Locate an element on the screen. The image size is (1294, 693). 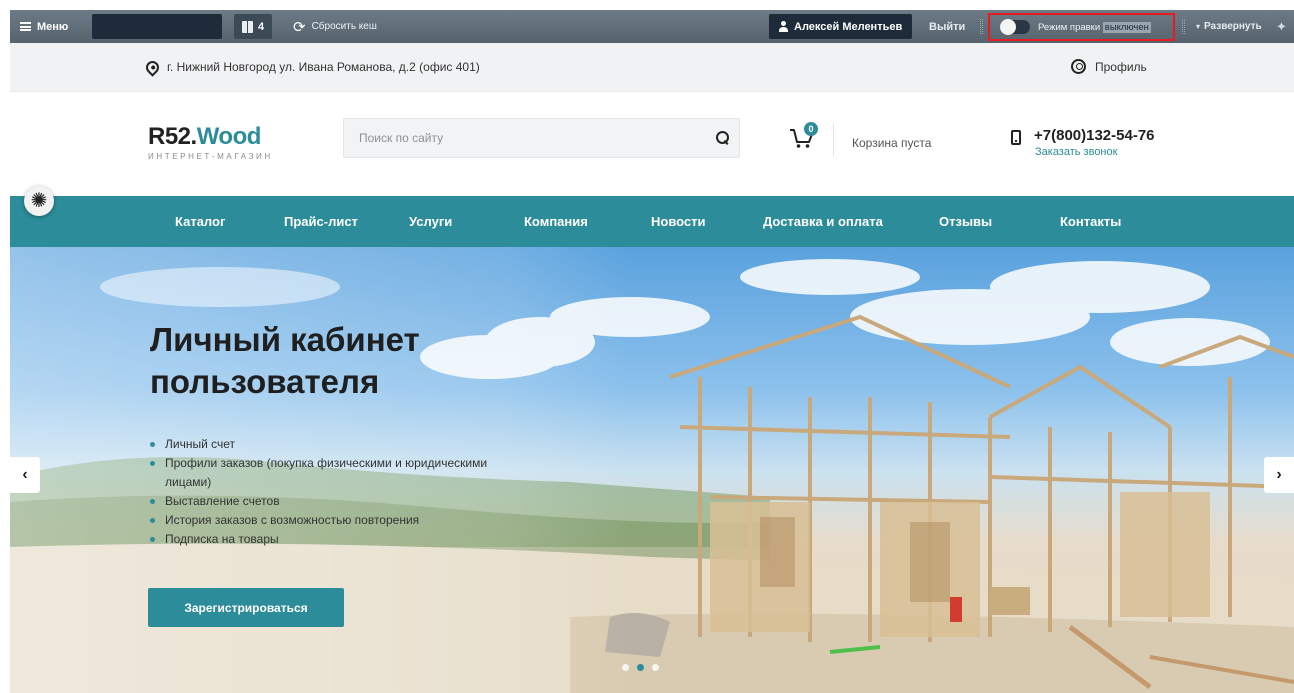
nav-item-reviews: Отзывы is located at coordinates (965, 221).